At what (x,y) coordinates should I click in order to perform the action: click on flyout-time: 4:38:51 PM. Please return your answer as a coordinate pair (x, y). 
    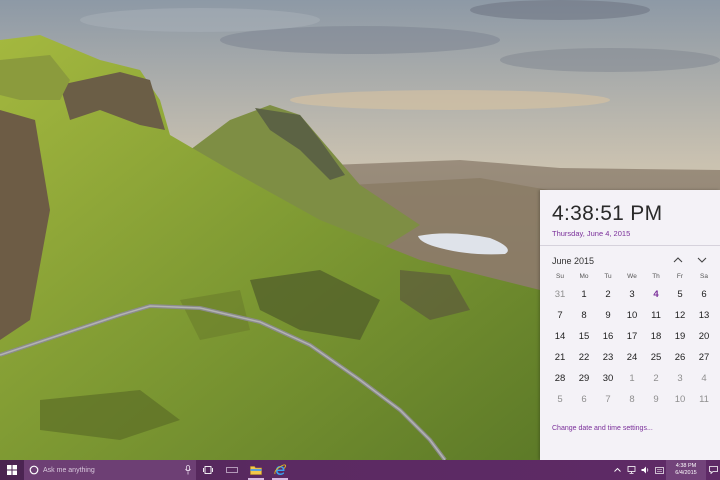
    Looking at the image, I should click on (607, 213).